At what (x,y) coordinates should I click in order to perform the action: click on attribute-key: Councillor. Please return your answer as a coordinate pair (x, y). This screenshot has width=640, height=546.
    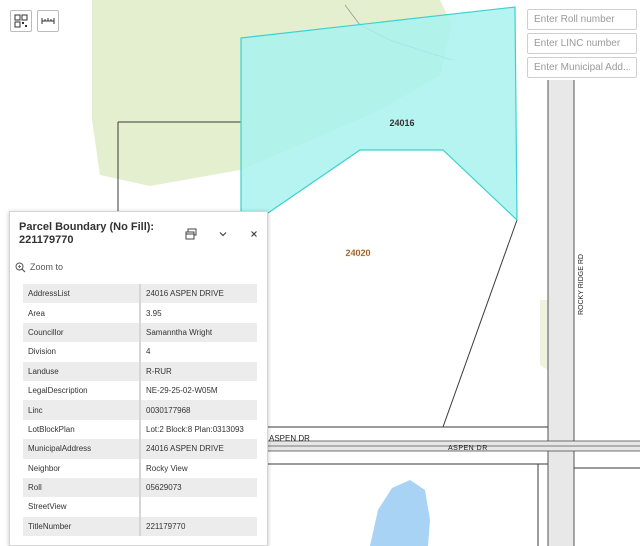
    Looking at the image, I should click on (82, 332).